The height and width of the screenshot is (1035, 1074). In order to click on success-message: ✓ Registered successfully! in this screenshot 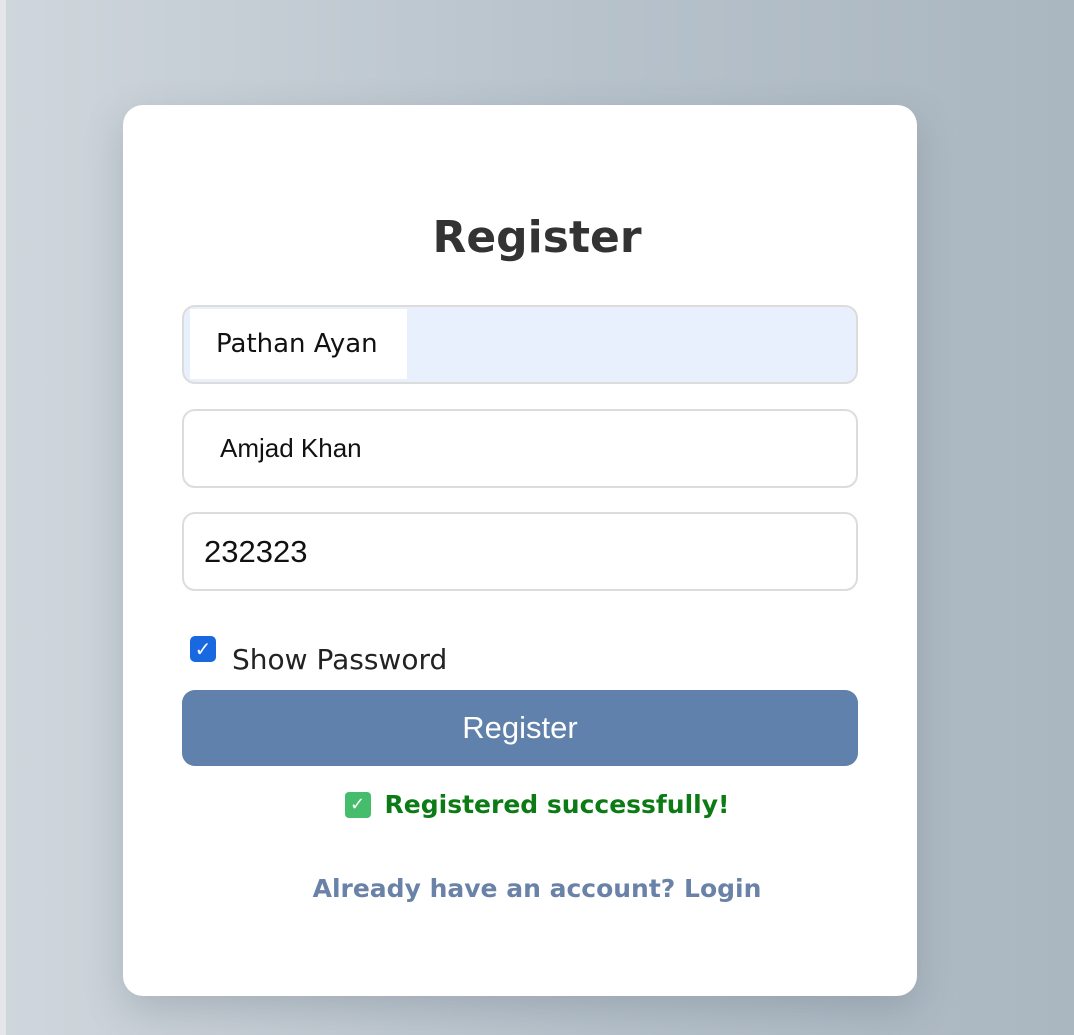, I will do `click(537, 804)`.